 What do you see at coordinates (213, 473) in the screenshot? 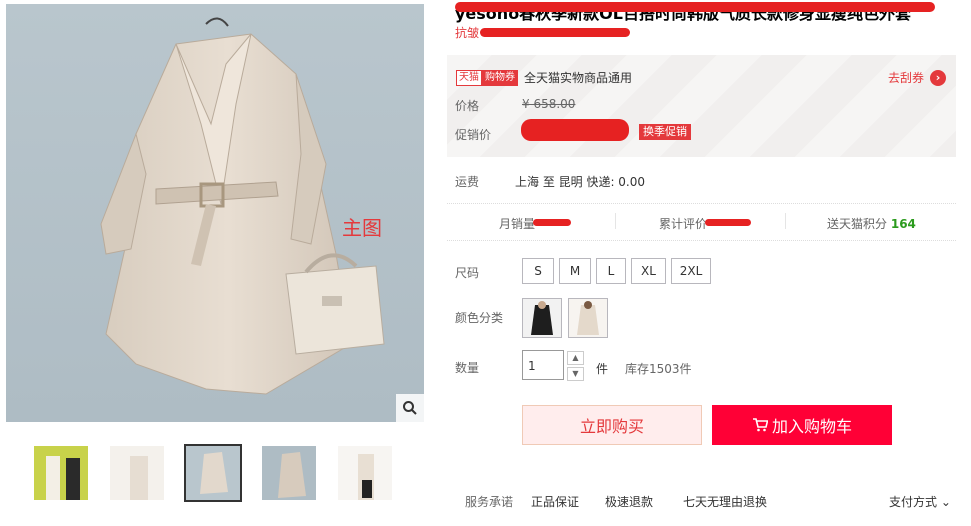
I see `thumbnail-3-selected` at bounding box center [213, 473].